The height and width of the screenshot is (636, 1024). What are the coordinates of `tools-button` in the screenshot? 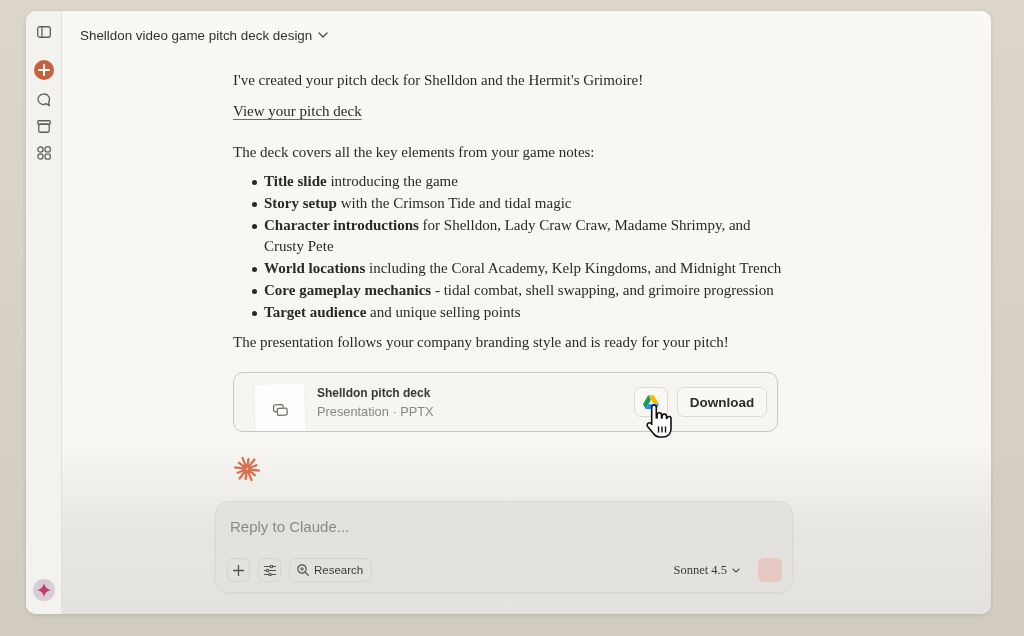 It's located at (269, 570).